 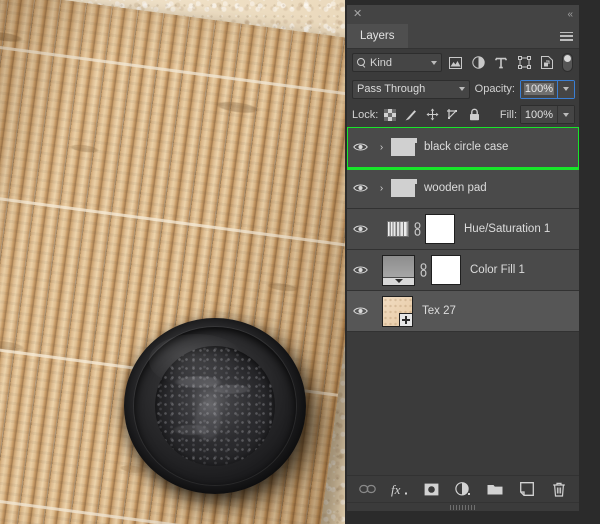 I want to click on close-icon: ✕, so click(x=357, y=14).